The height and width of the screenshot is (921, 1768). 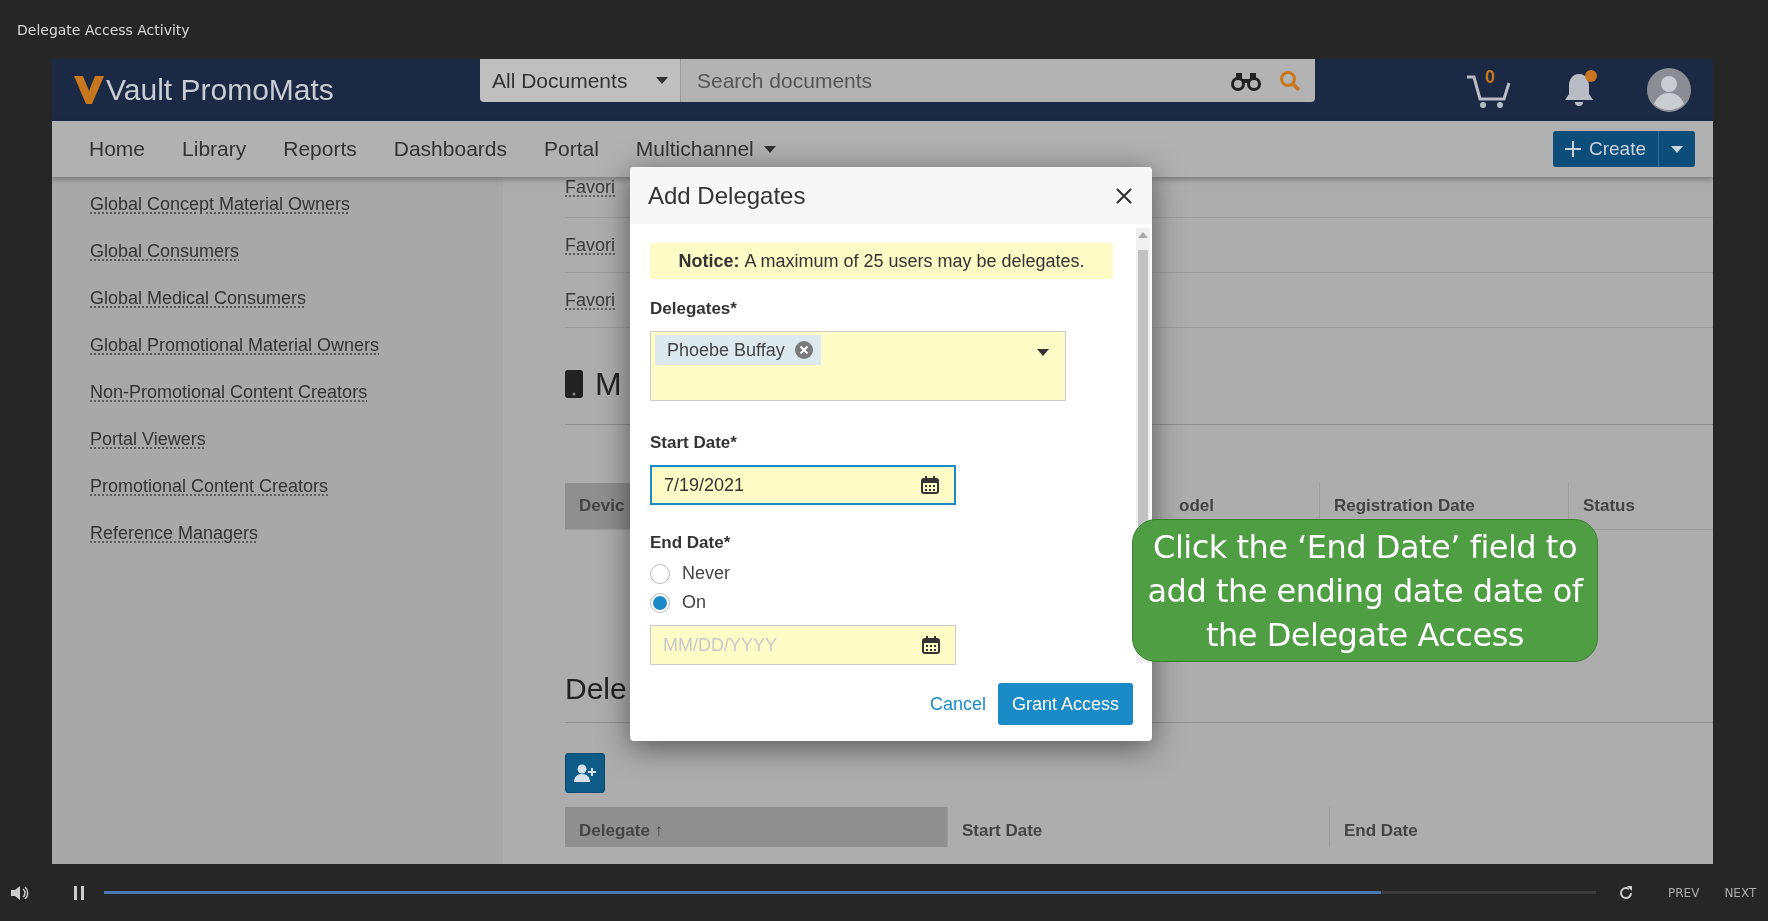 I want to click on column-header: Delegate ↑, so click(x=756, y=827).